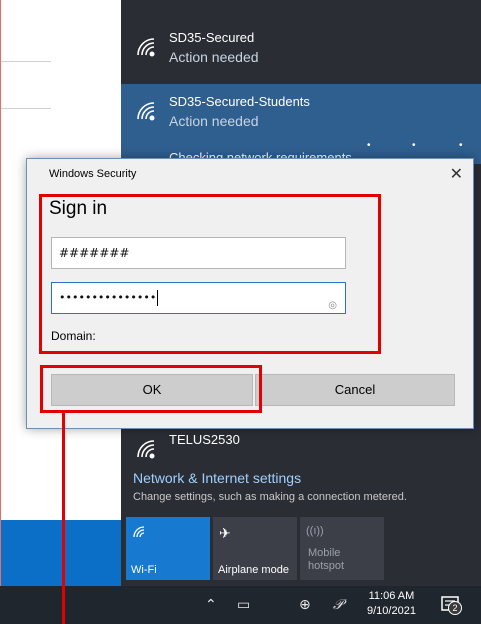 Image resolution: width=481 pixels, height=624 pixels. What do you see at coordinates (144, 570) in the screenshot?
I see `wifi-toggle-label: Wi-Fi` at bounding box center [144, 570].